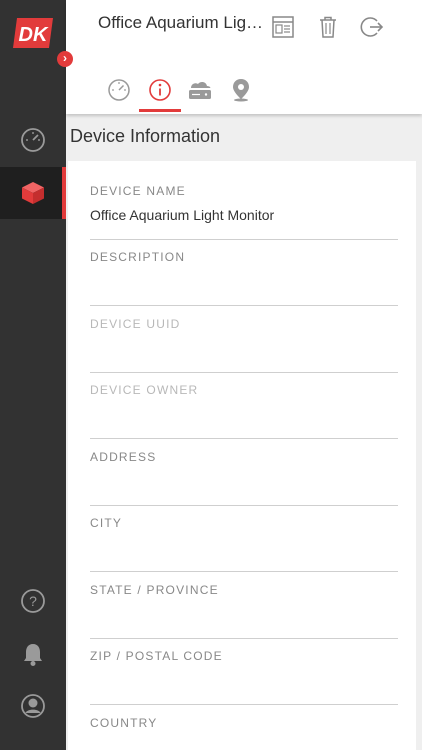  I want to click on sidebar-item-dashboard, so click(33, 140).